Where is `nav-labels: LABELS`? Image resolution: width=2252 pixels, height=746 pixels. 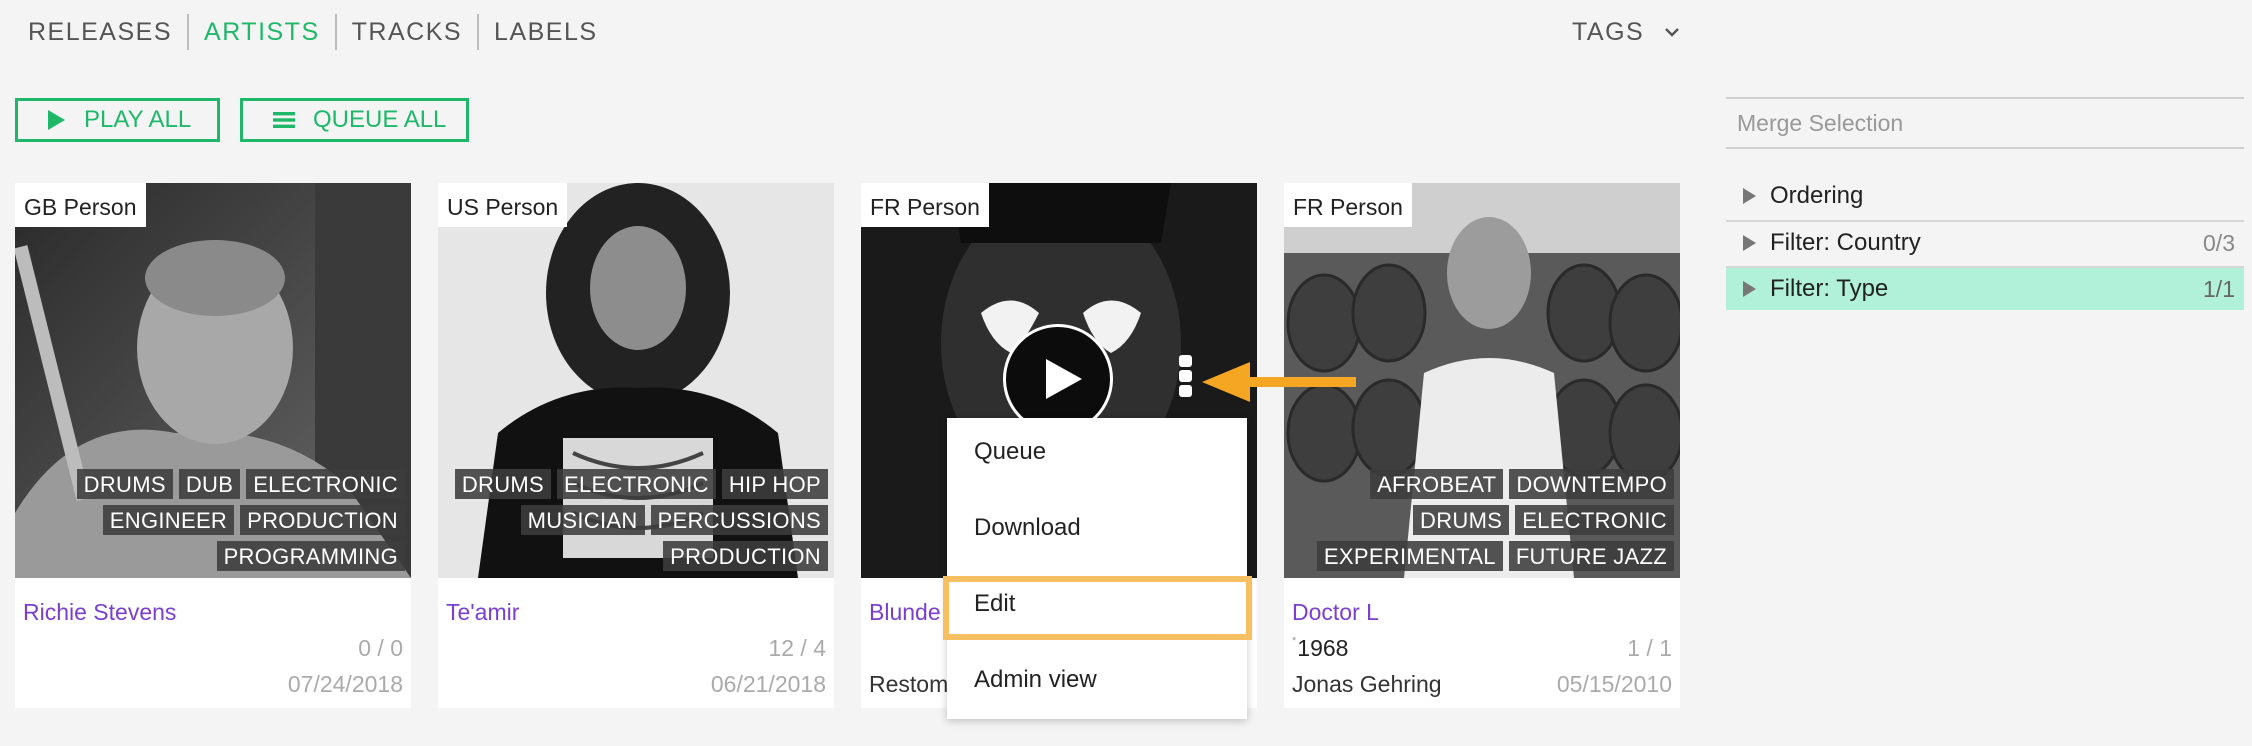
nav-labels: LABELS is located at coordinates (546, 32).